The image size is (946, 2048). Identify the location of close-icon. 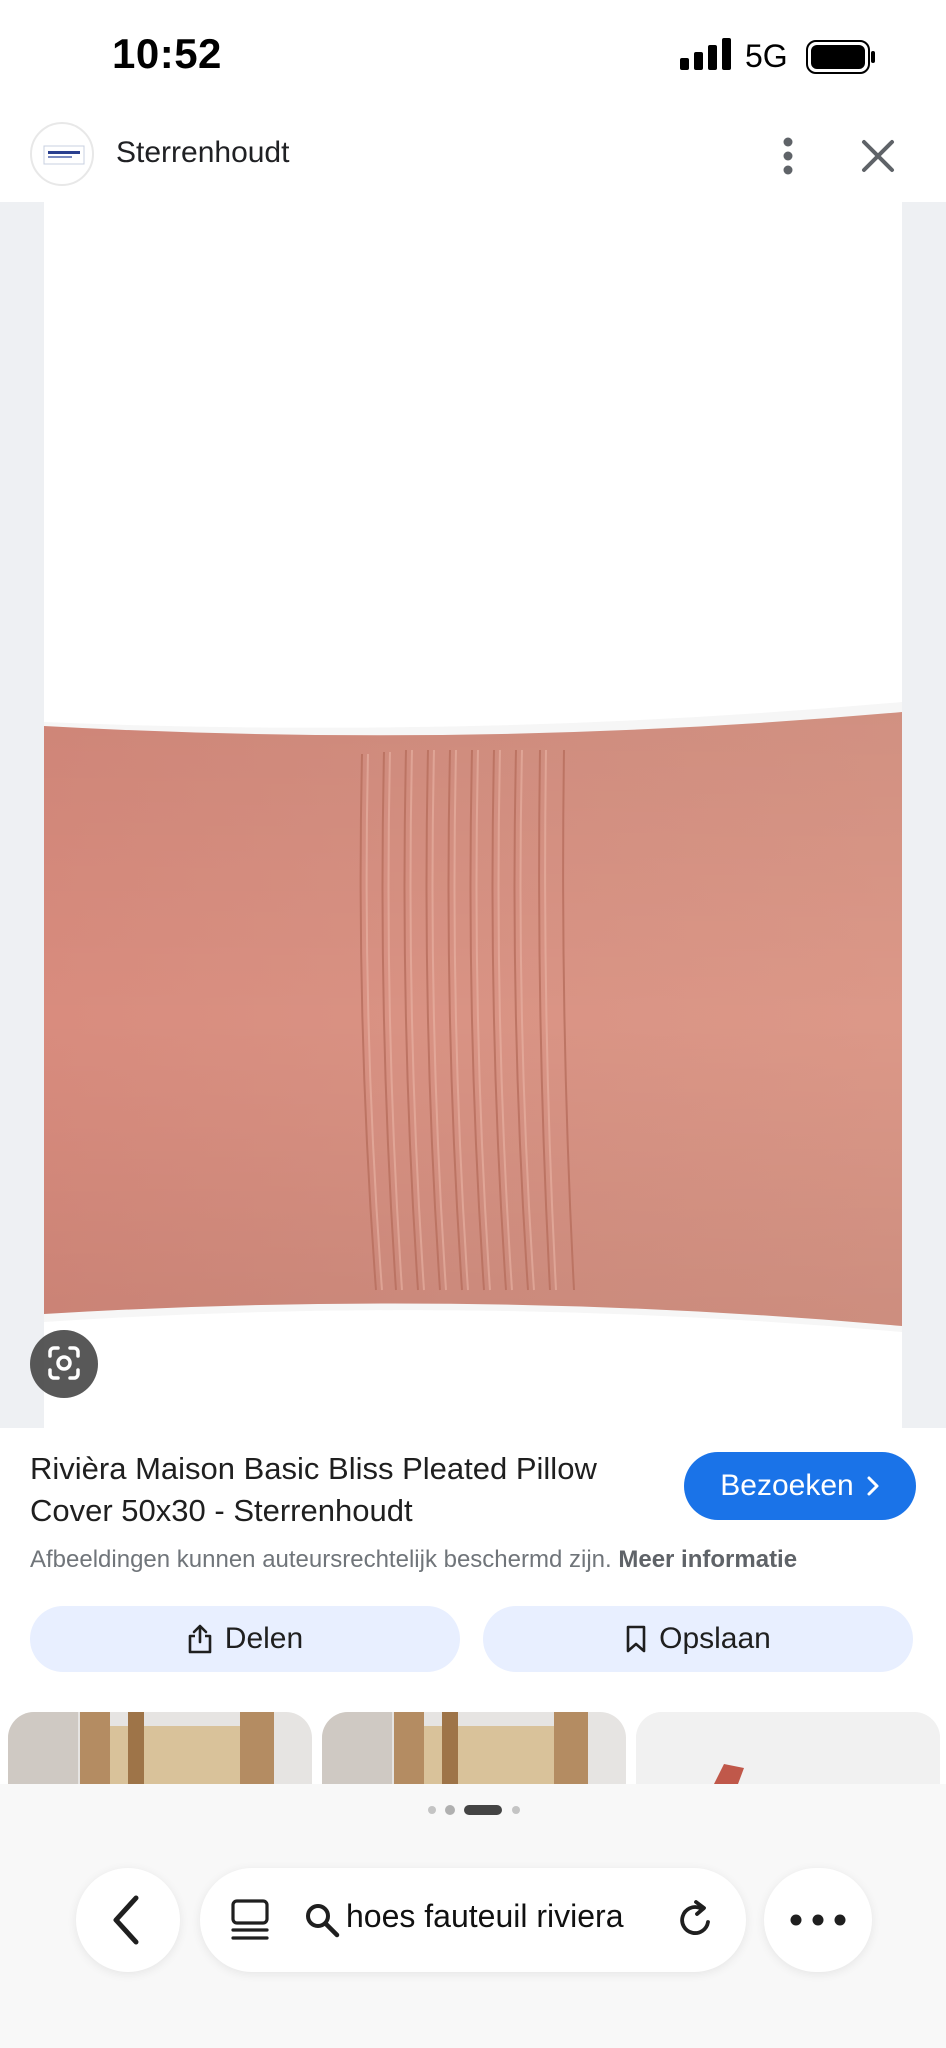
(878, 156).